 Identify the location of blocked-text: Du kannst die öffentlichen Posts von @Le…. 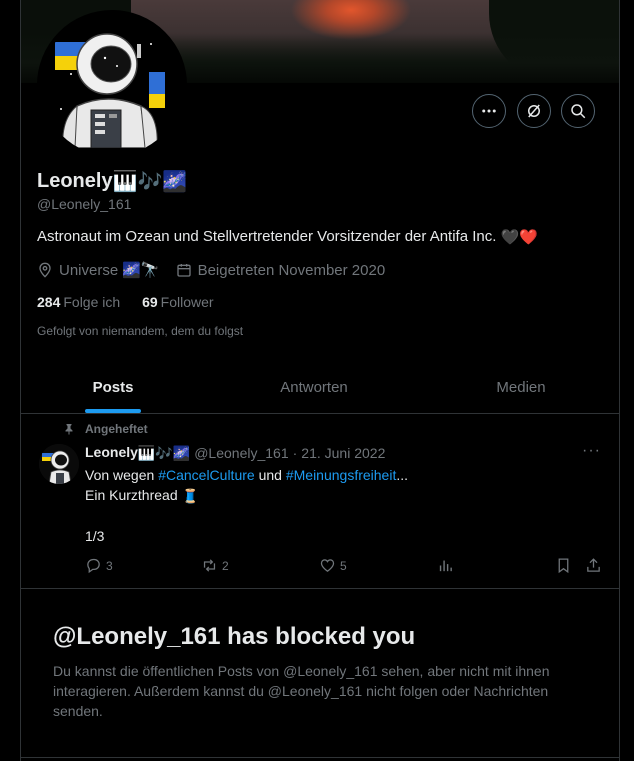
(301, 691).